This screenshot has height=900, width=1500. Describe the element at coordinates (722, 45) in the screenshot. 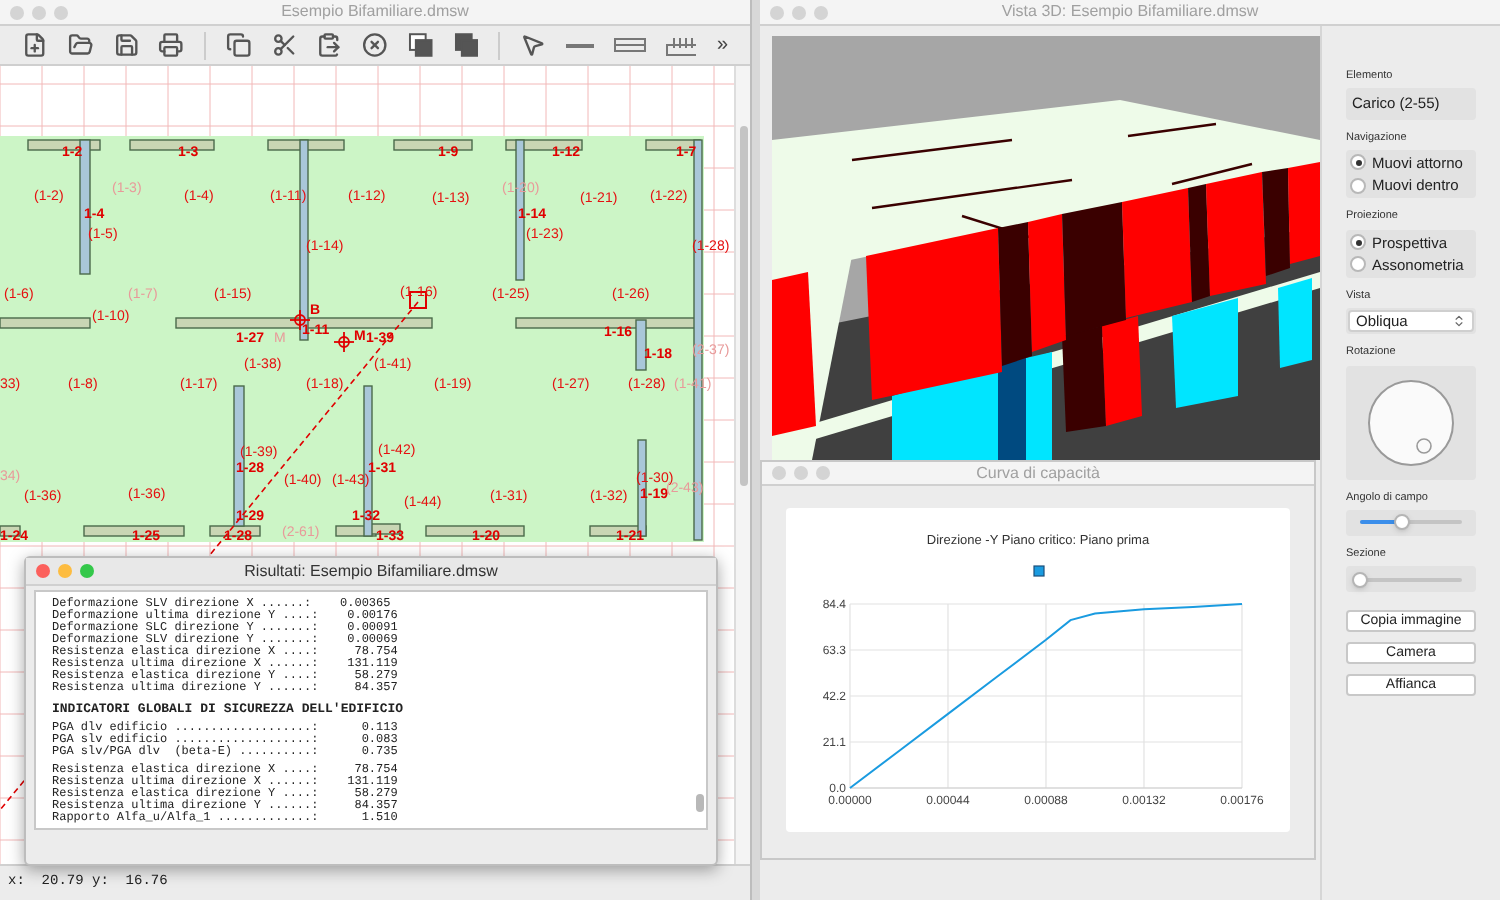

I see `more-tools-button: »` at that location.